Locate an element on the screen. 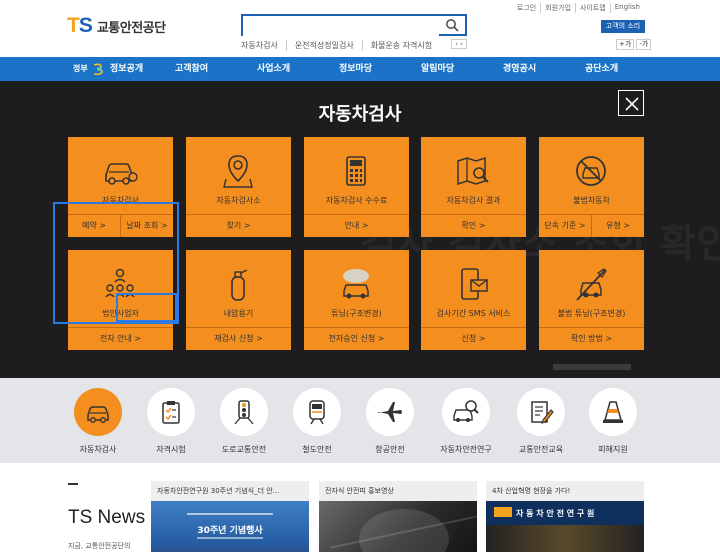 The width and height of the screenshot is (720, 552). news-card: 자동차안전연구원 30주년 기념식_더 안... 30주년 기념행사 is located at coordinates (230, 516).